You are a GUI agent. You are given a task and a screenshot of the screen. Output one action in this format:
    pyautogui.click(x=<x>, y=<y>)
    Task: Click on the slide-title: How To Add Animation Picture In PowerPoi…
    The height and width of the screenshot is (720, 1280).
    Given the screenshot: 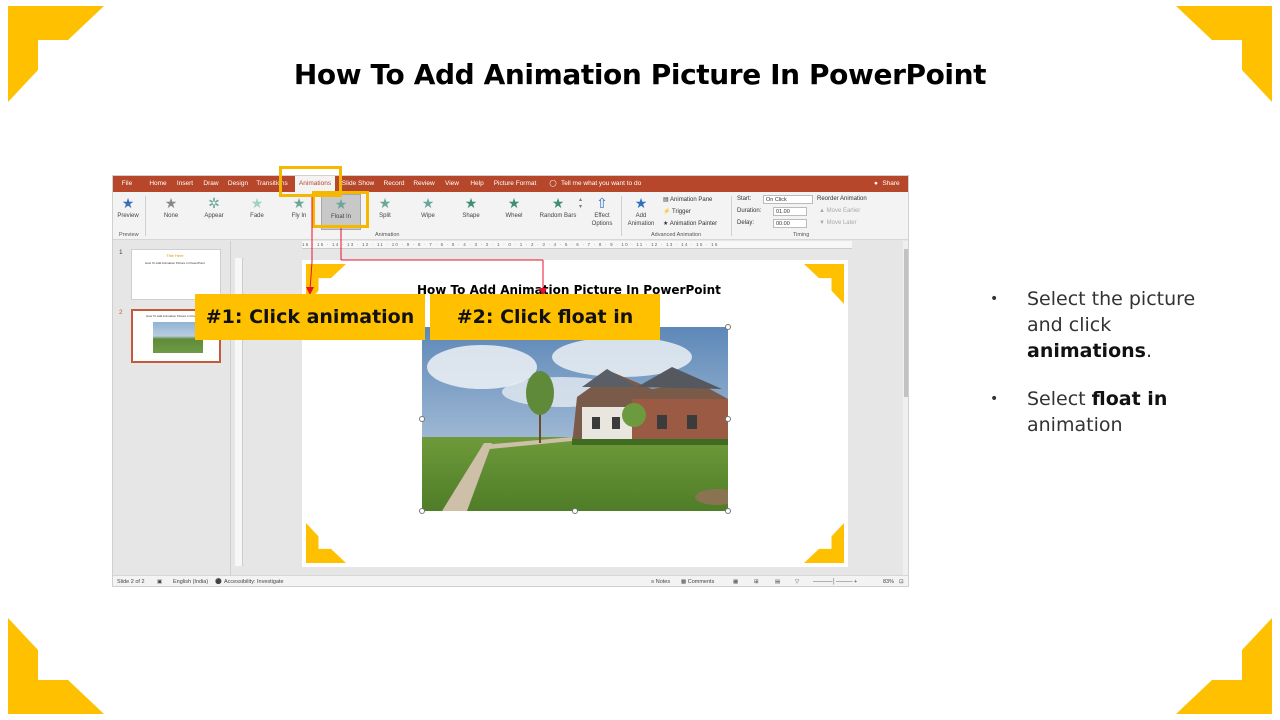 What is the action you would take?
    pyautogui.click(x=640, y=74)
    